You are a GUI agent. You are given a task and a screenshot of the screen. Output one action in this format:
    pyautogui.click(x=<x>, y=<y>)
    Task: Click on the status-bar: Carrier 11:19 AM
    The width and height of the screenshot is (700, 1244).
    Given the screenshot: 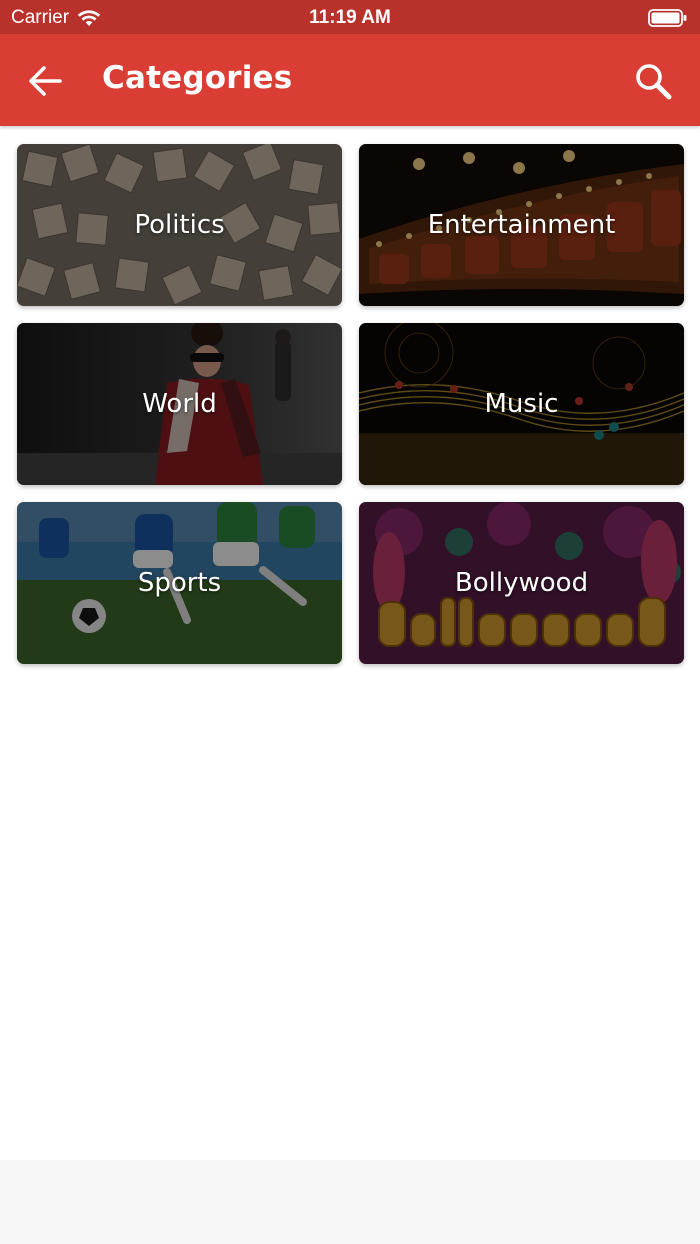 What is the action you would take?
    pyautogui.click(x=350, y=17)
    